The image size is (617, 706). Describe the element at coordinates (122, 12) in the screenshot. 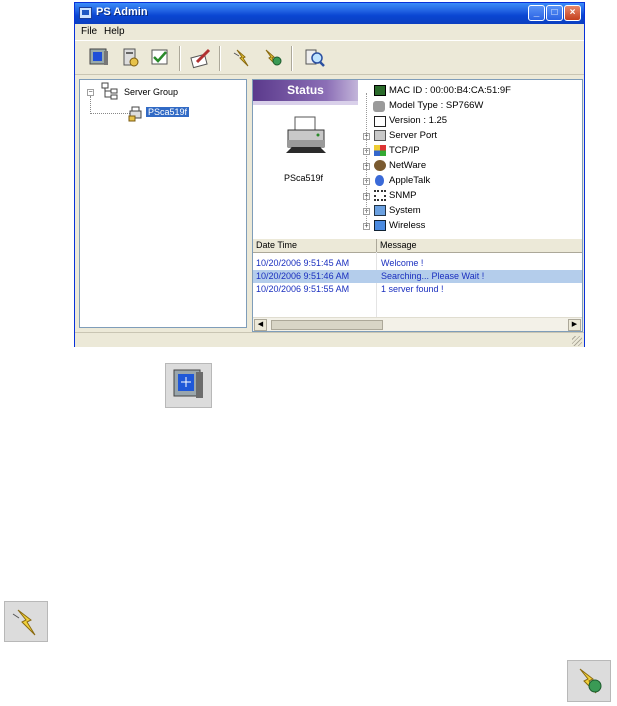

I see `window-title: PS Admin` at that location.